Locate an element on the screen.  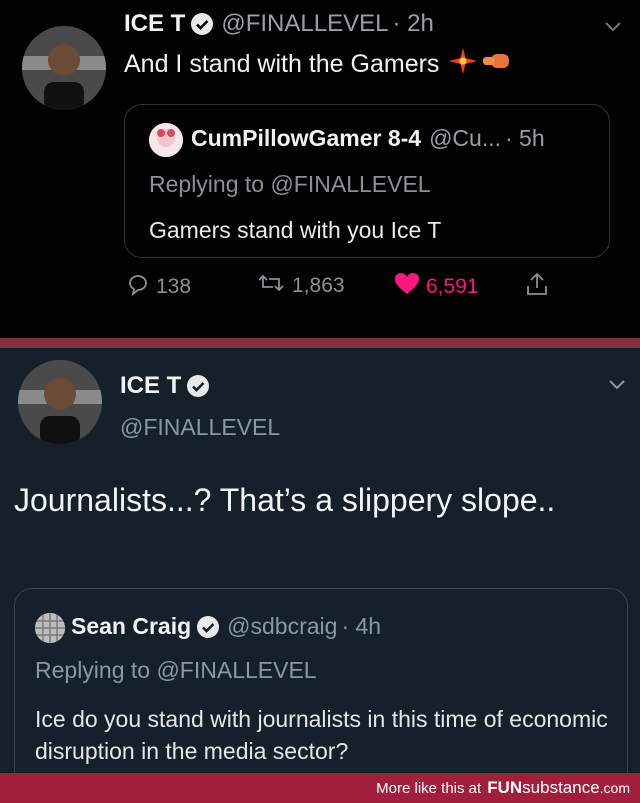
tweet-actions: 138 1,863 6,591 is located at coordinates (344, 288).